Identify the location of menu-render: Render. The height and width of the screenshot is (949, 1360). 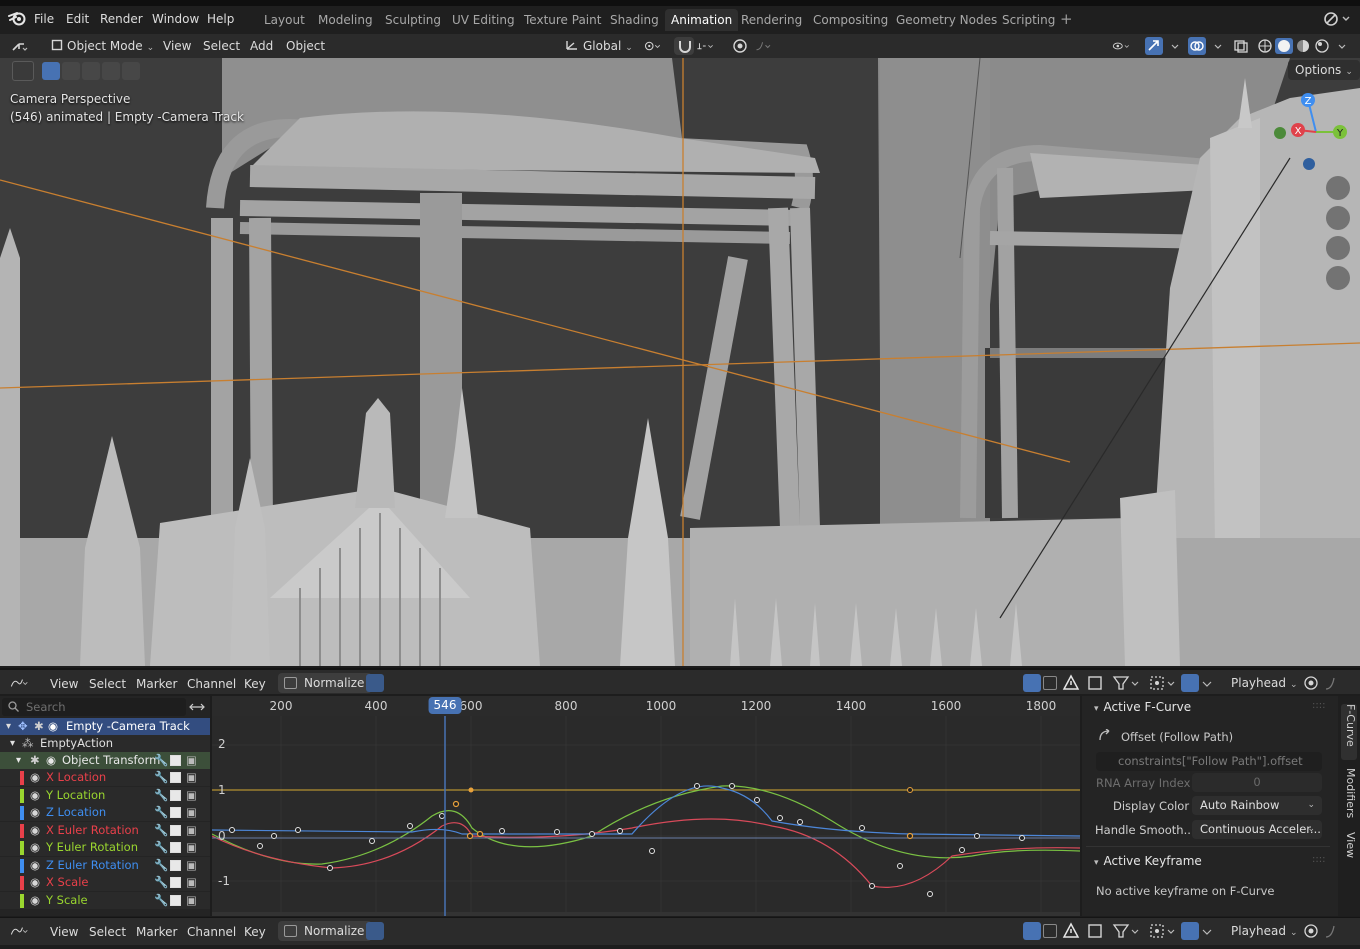
(121, 19).